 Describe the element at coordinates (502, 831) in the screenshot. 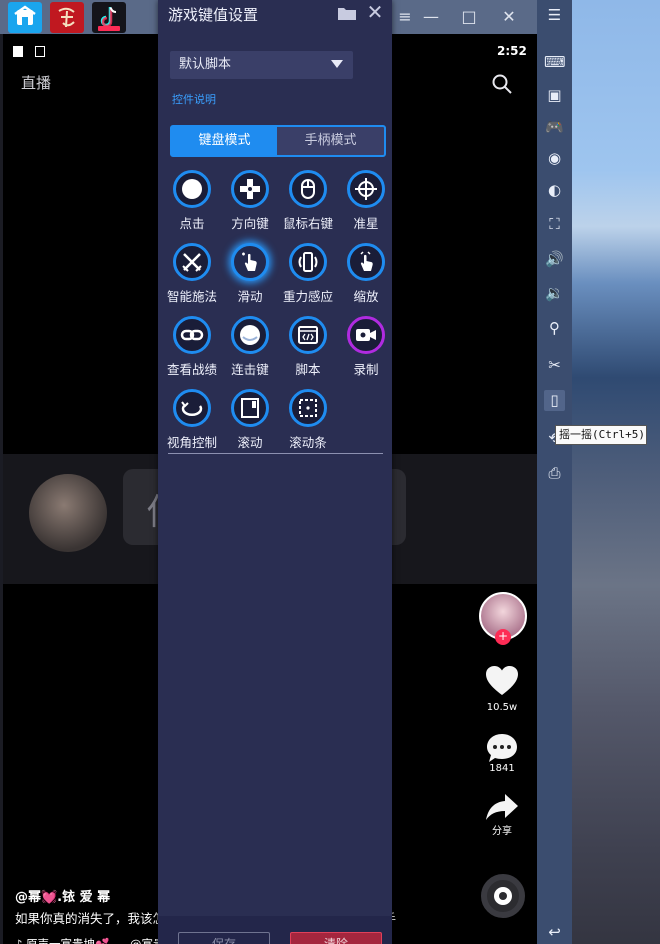

I see `share-label: 分享` at that location.